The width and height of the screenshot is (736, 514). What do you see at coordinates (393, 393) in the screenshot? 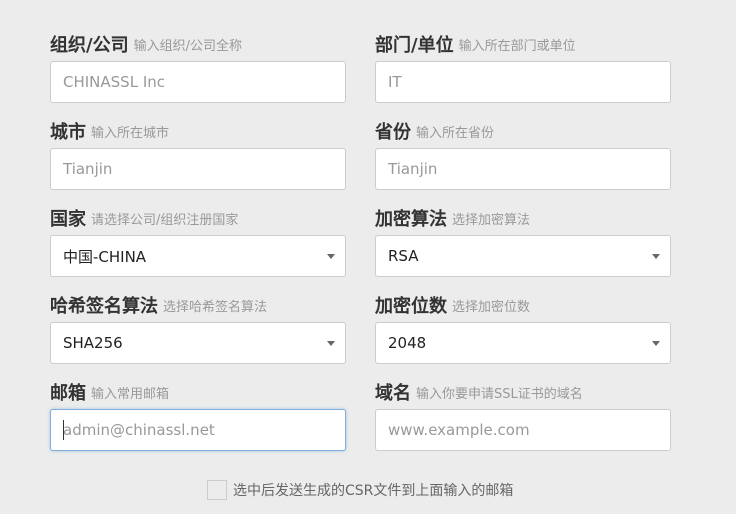
I see `domain-label: 域名` at bounding box center [393, 393].